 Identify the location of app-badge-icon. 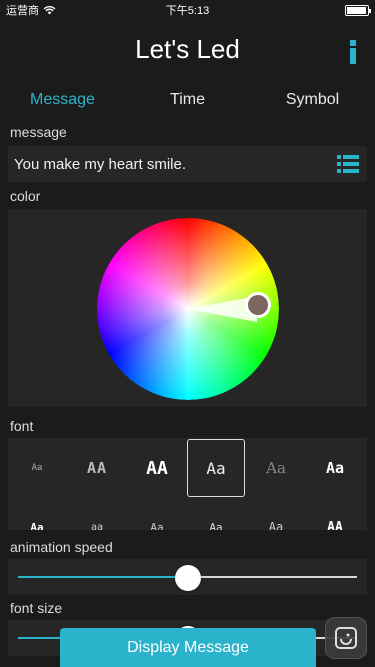
(346, 638).